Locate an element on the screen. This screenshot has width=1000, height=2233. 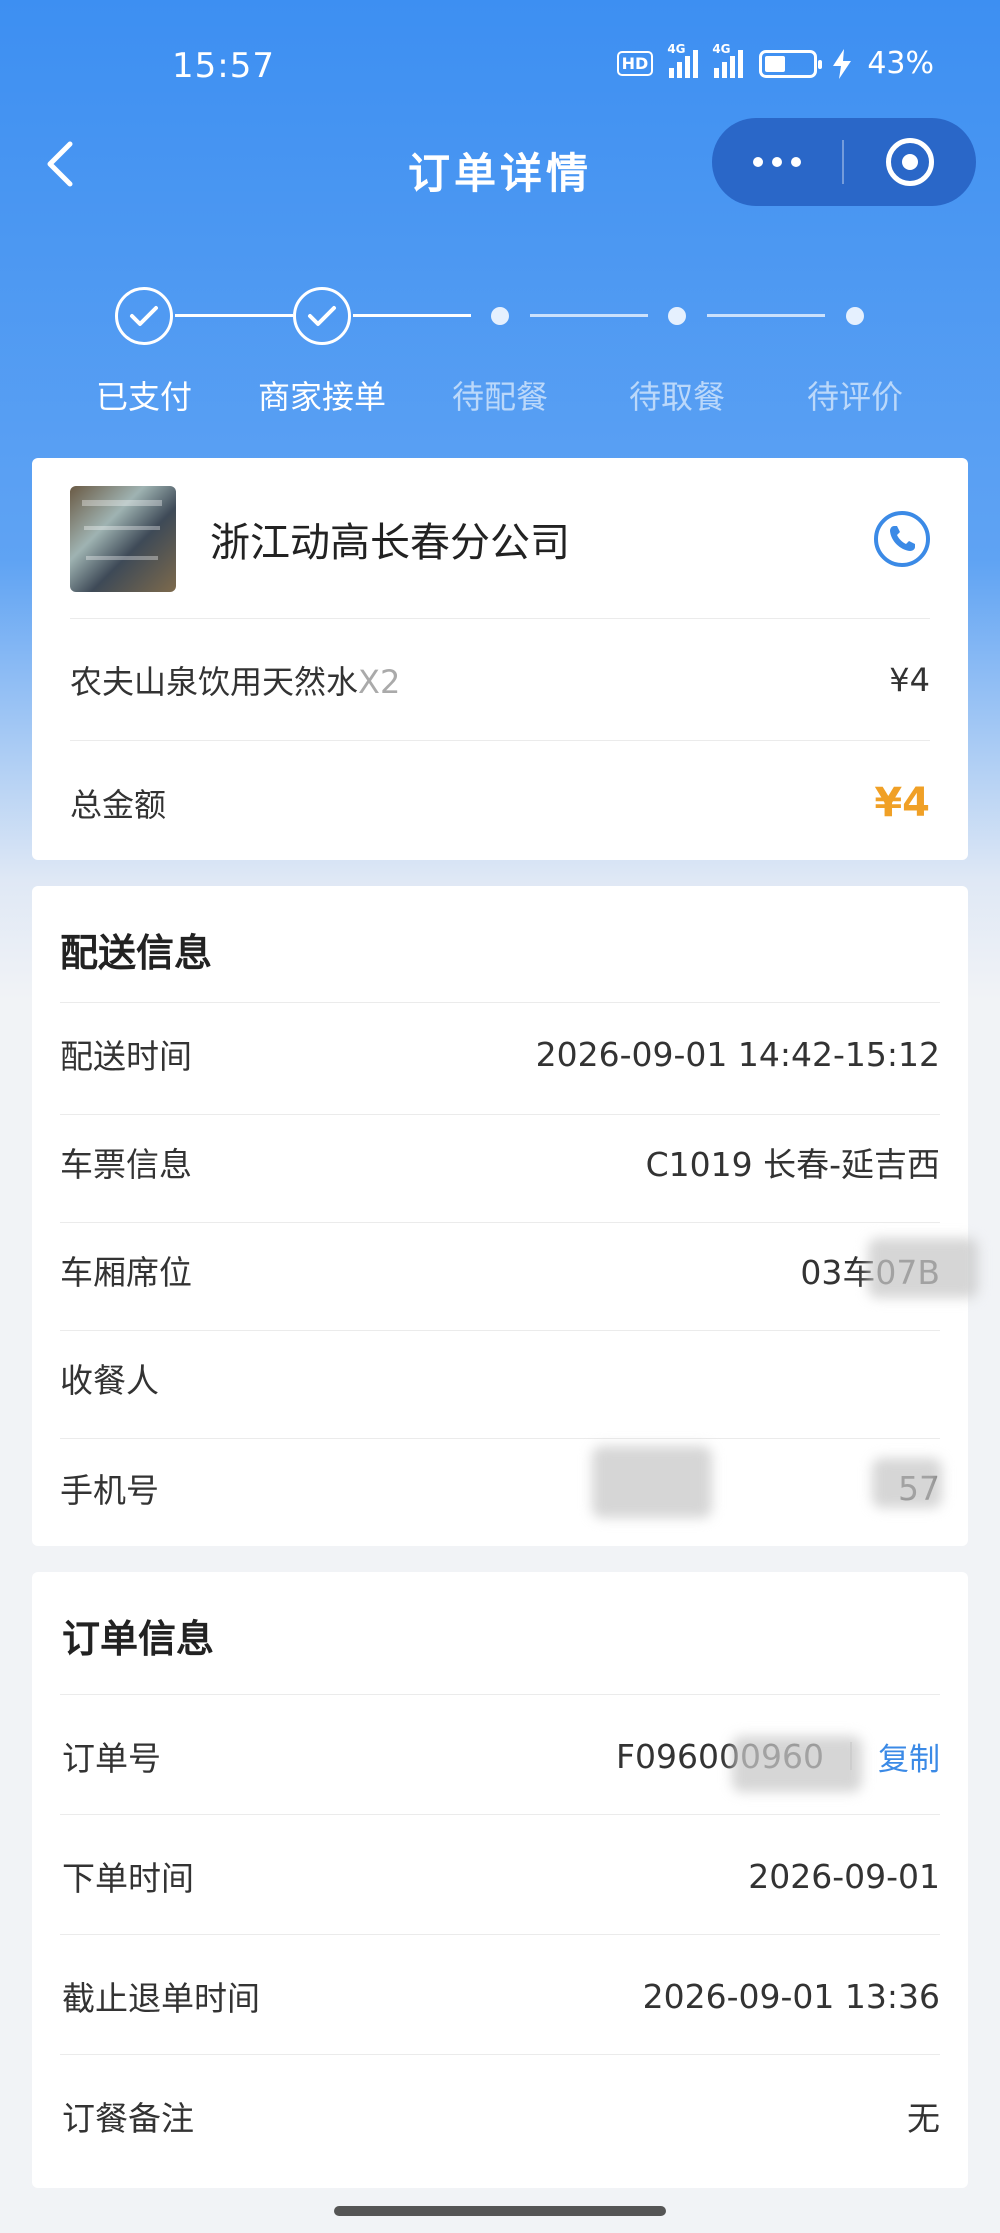
section-title-delivery: 配送信息 is located at coordinates (136, 953).